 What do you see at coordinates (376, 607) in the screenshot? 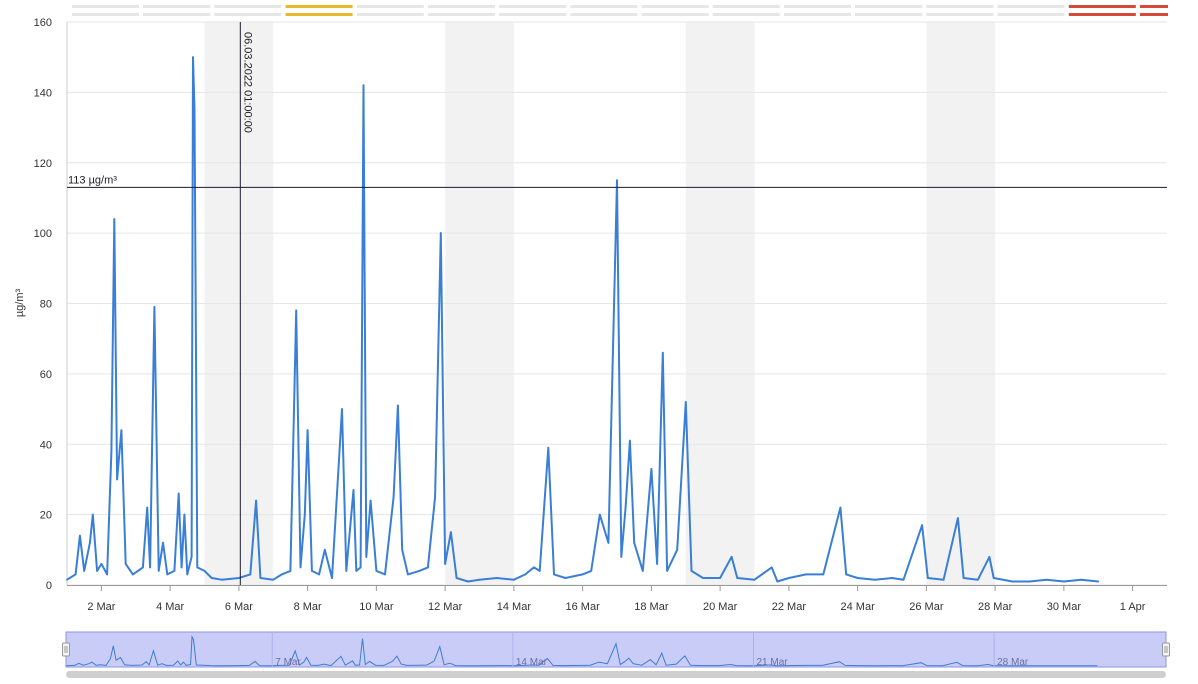
I see `x-tick-label: 10 Mar` at bounding box center [376, 607].